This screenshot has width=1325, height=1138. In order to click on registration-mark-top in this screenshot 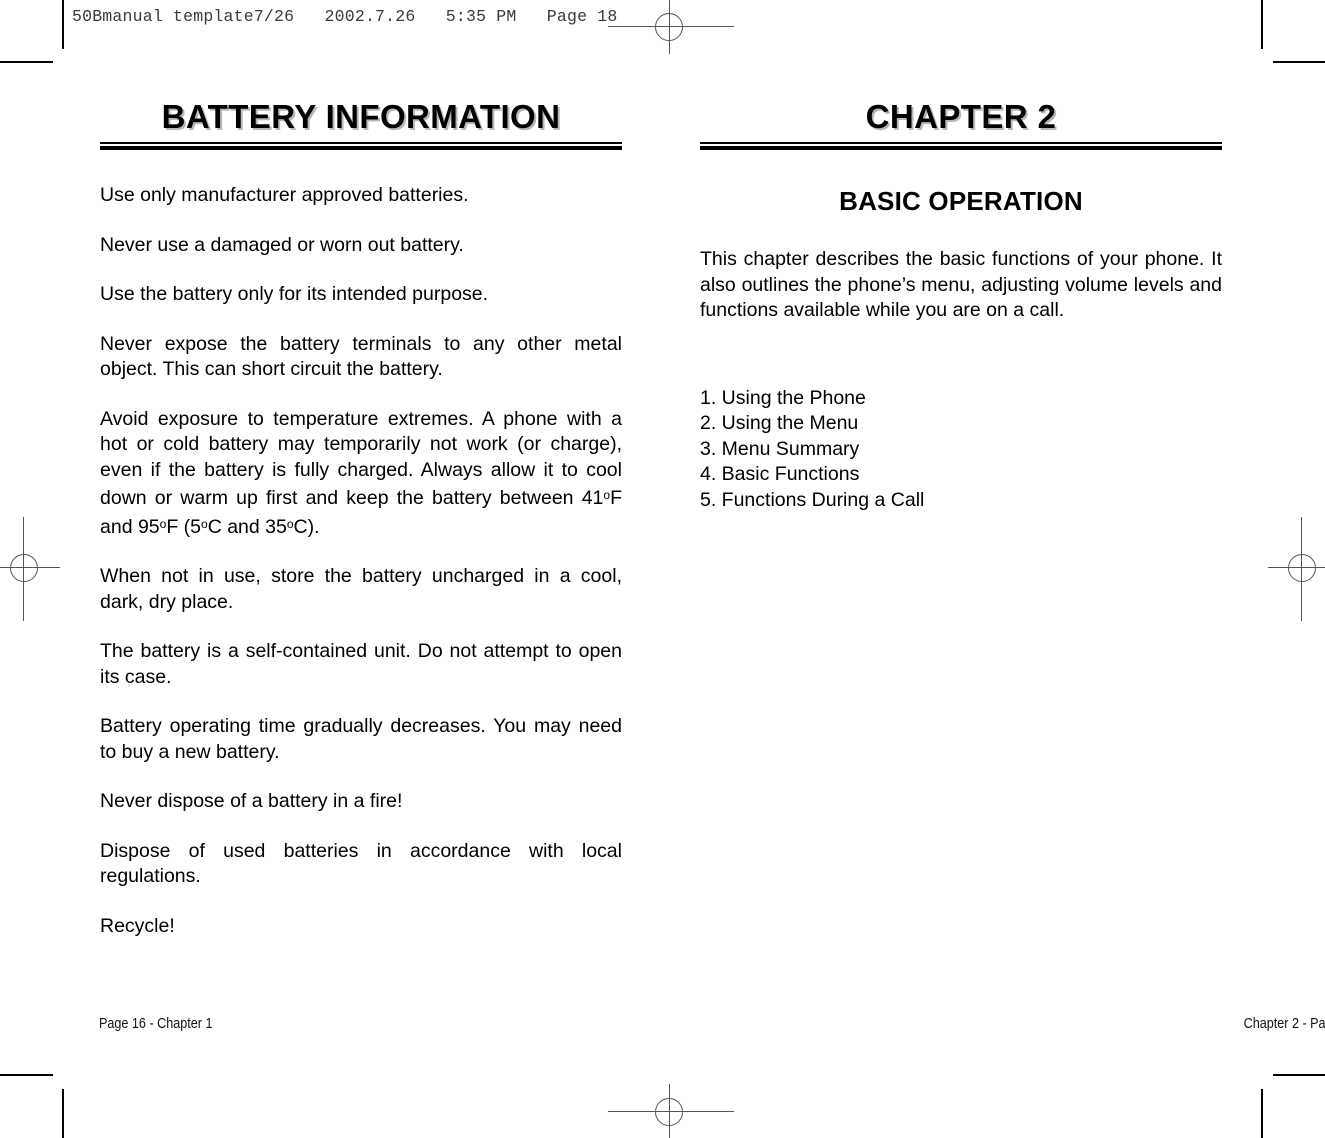, I will do `click(671, 30)`.